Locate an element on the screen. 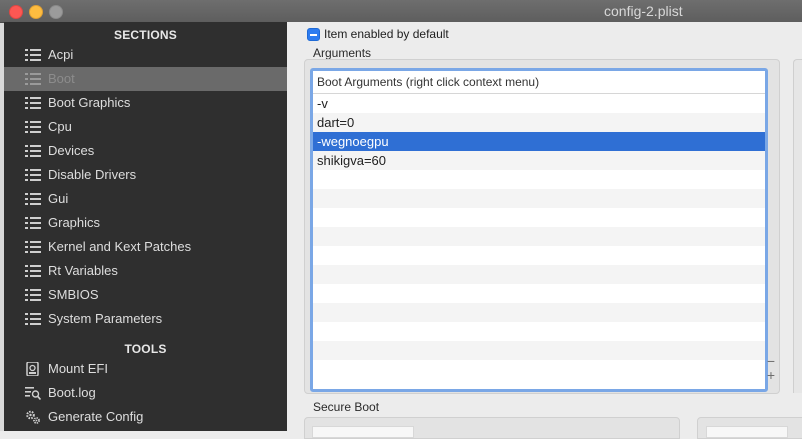  table-cell: -v is located at coordinates (322, 103).